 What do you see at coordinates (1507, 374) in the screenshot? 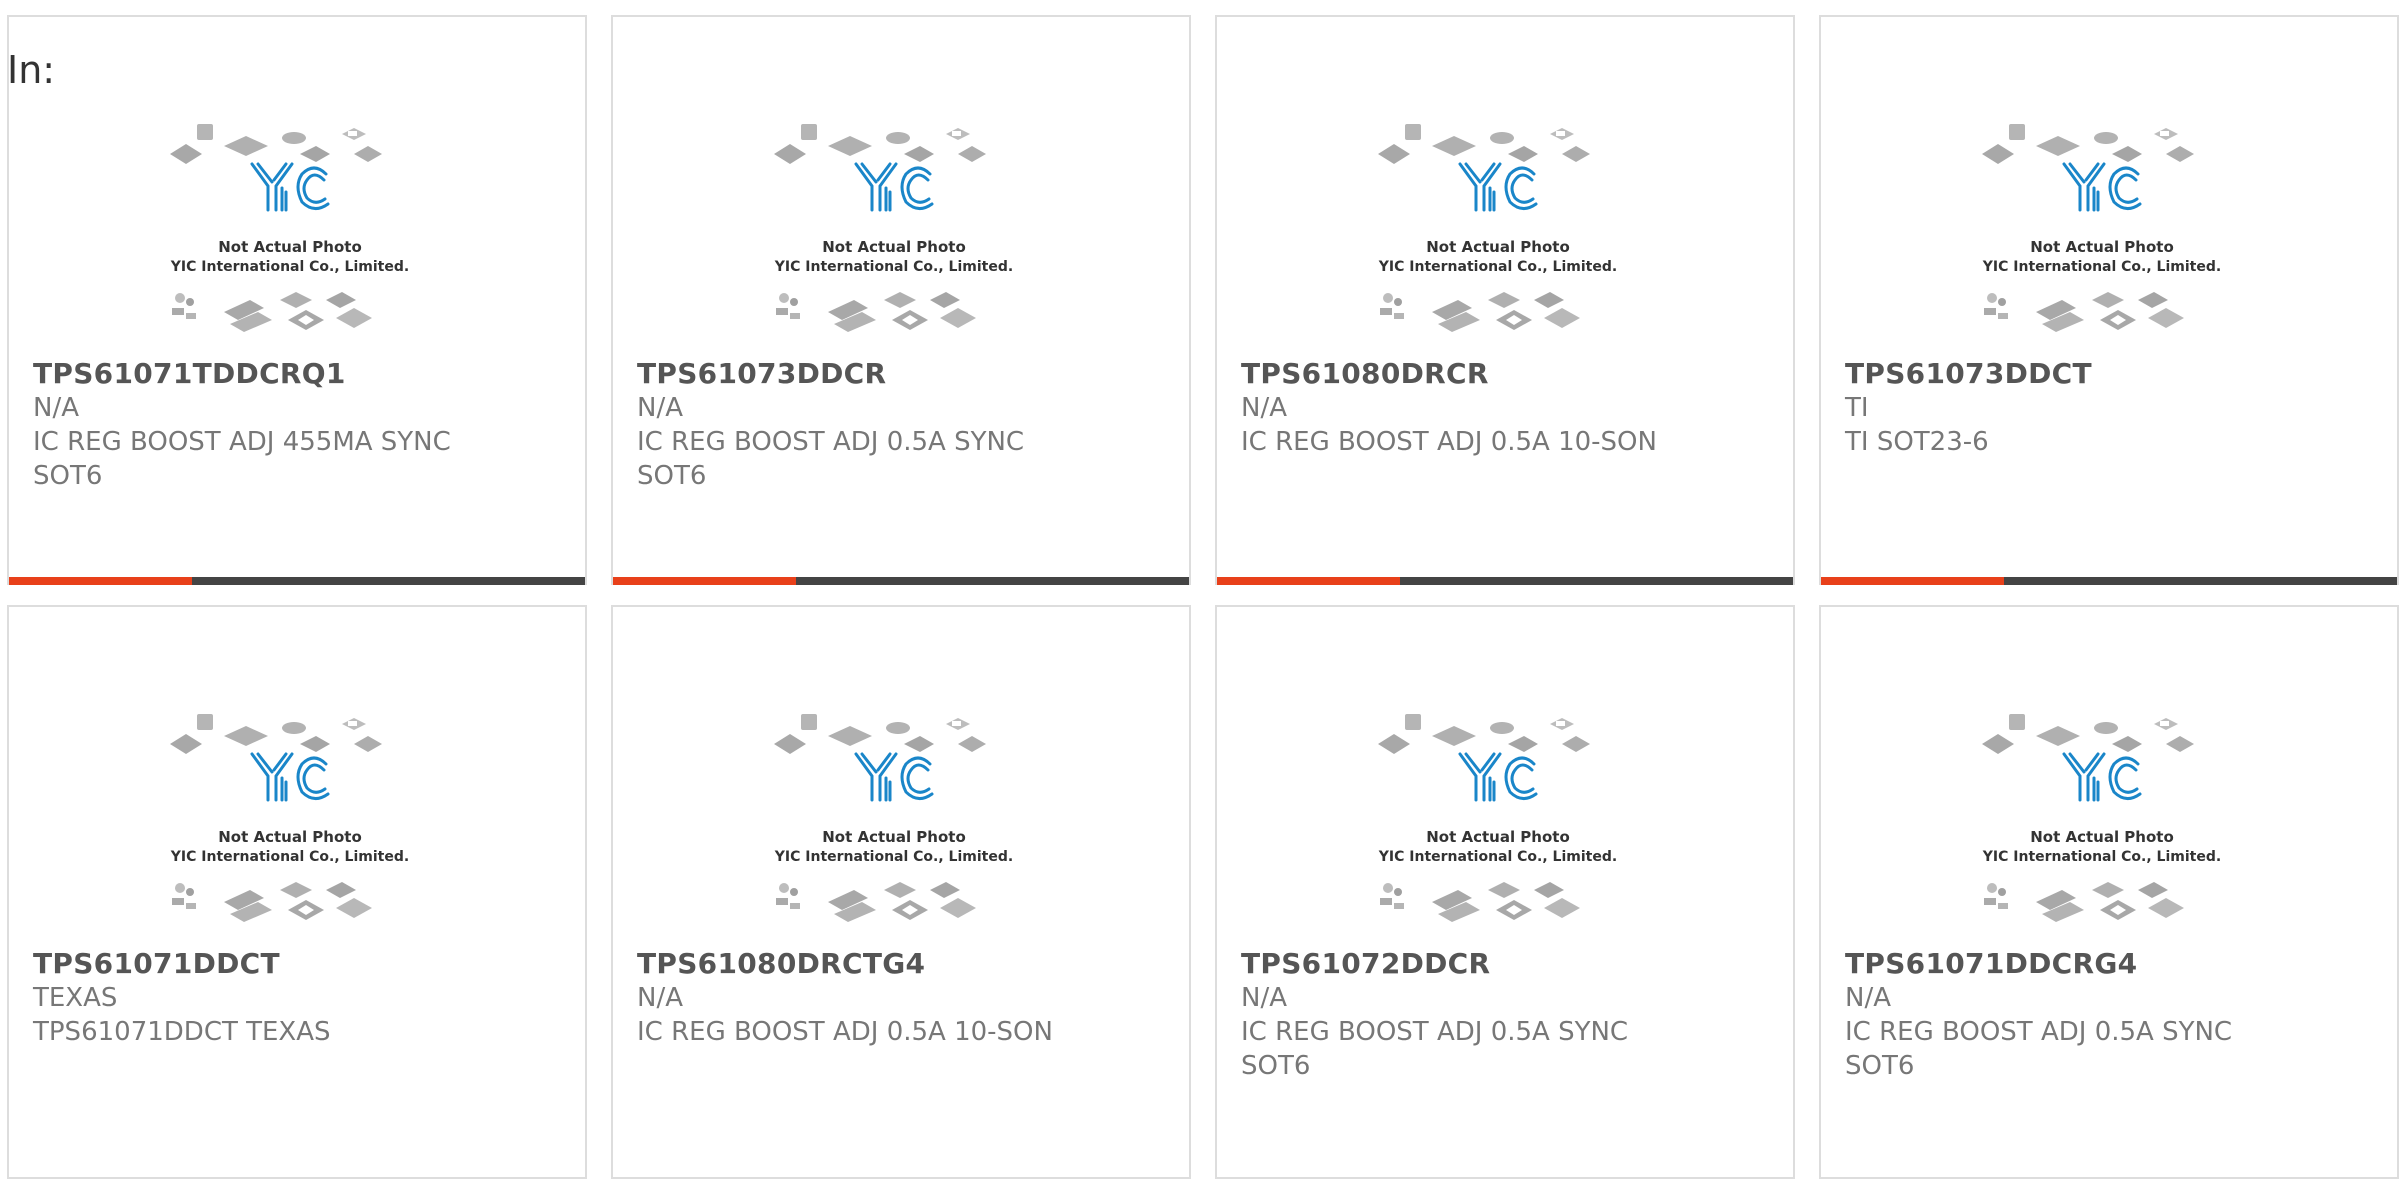
I see `product-part-number: TPS61080DRCR` at bounding box center [1507, 374].